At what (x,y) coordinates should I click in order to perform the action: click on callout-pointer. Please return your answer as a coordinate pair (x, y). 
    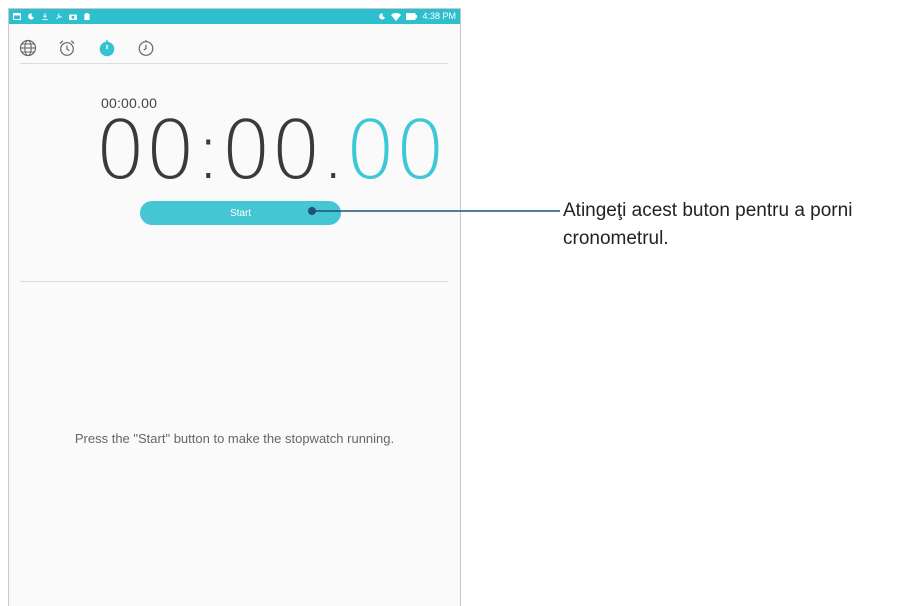
    Looking at the image, I should click on (434, 211).